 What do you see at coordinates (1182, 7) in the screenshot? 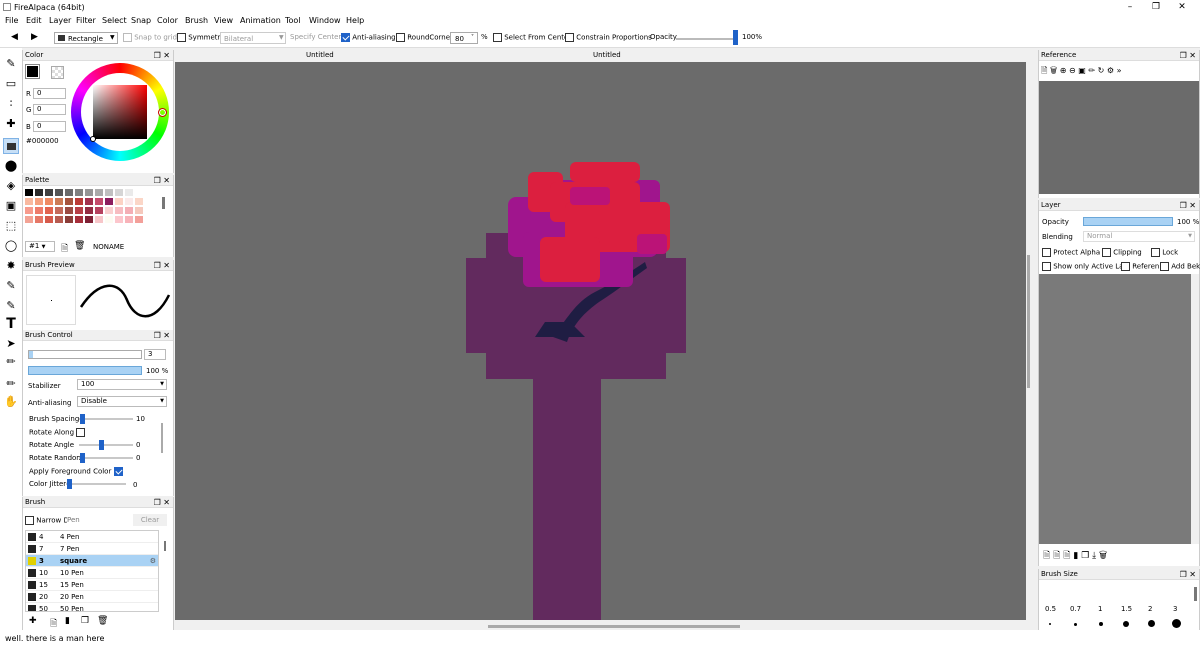
I see `close-button: ✕` at bounding box center [1182, 7].